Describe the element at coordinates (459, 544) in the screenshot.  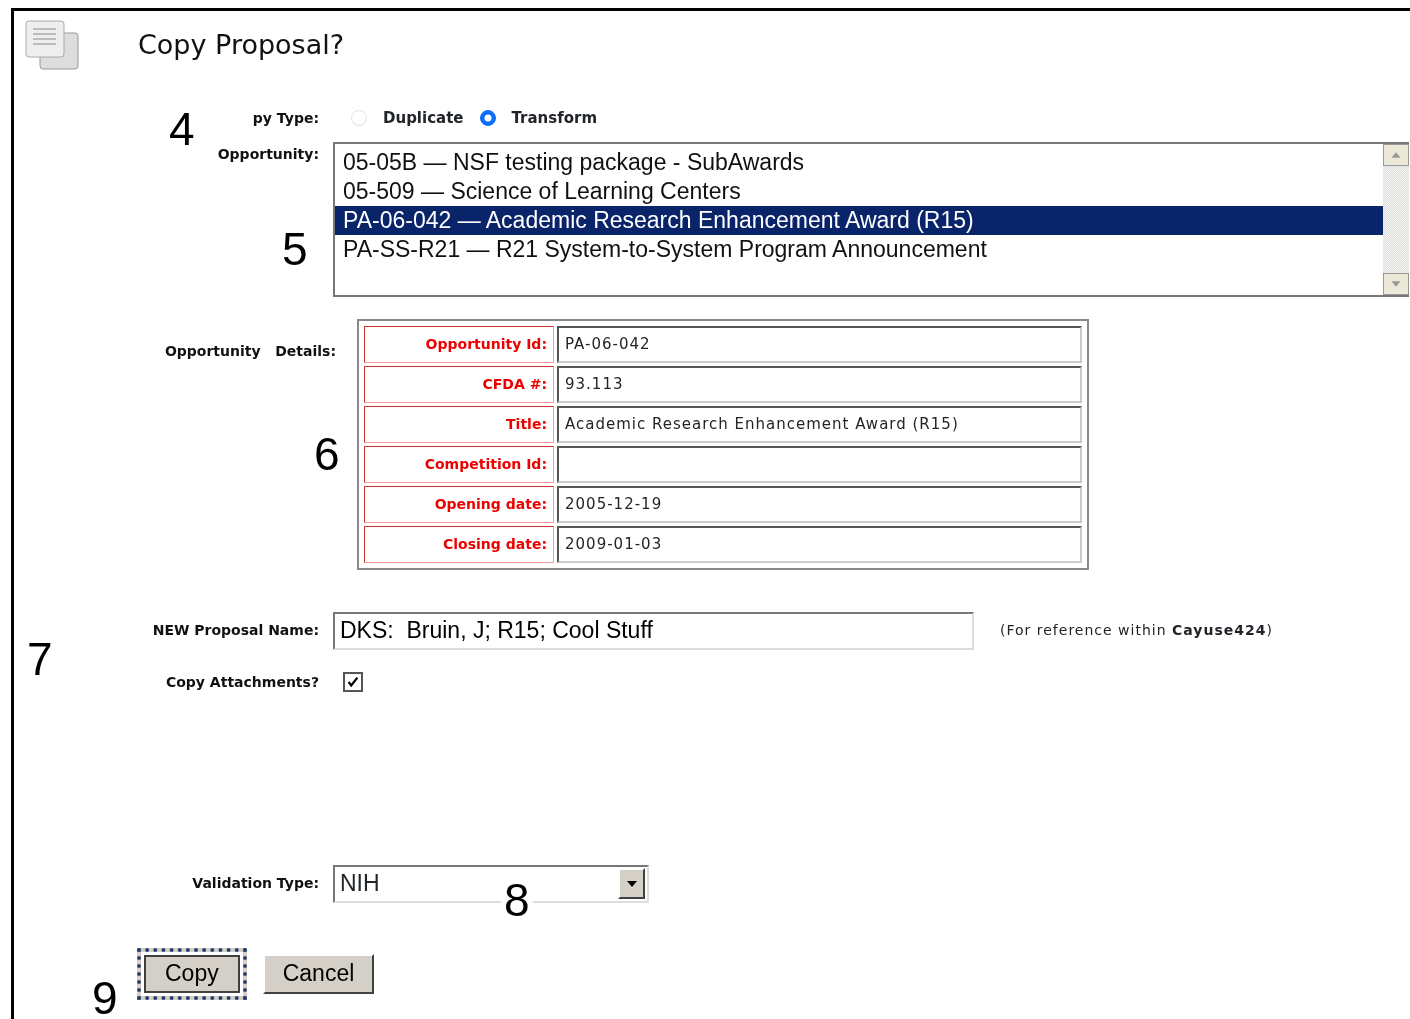
I see `detail-label: Closing date:` at that location.